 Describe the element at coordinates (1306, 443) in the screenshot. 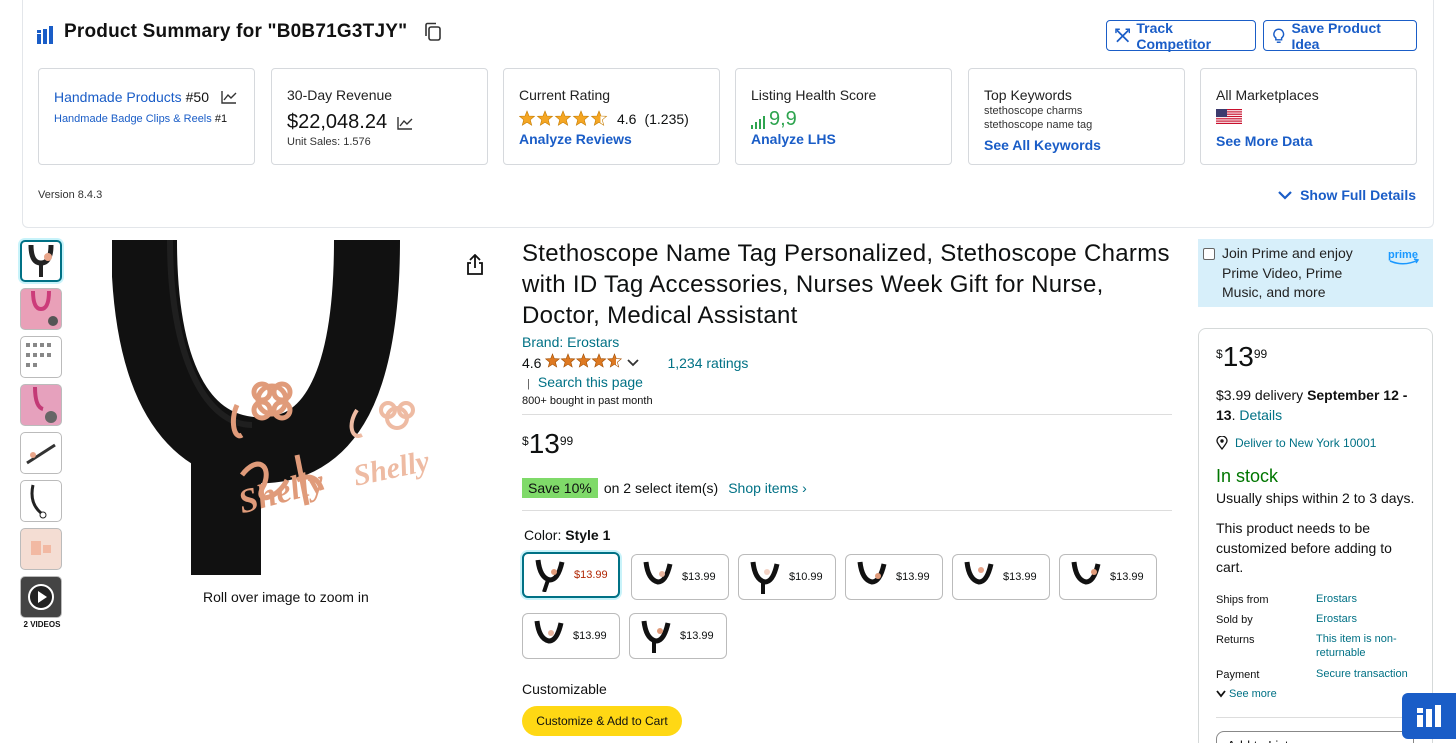

I see `deliver-to-text: Deliver to New York 10001` at that location.